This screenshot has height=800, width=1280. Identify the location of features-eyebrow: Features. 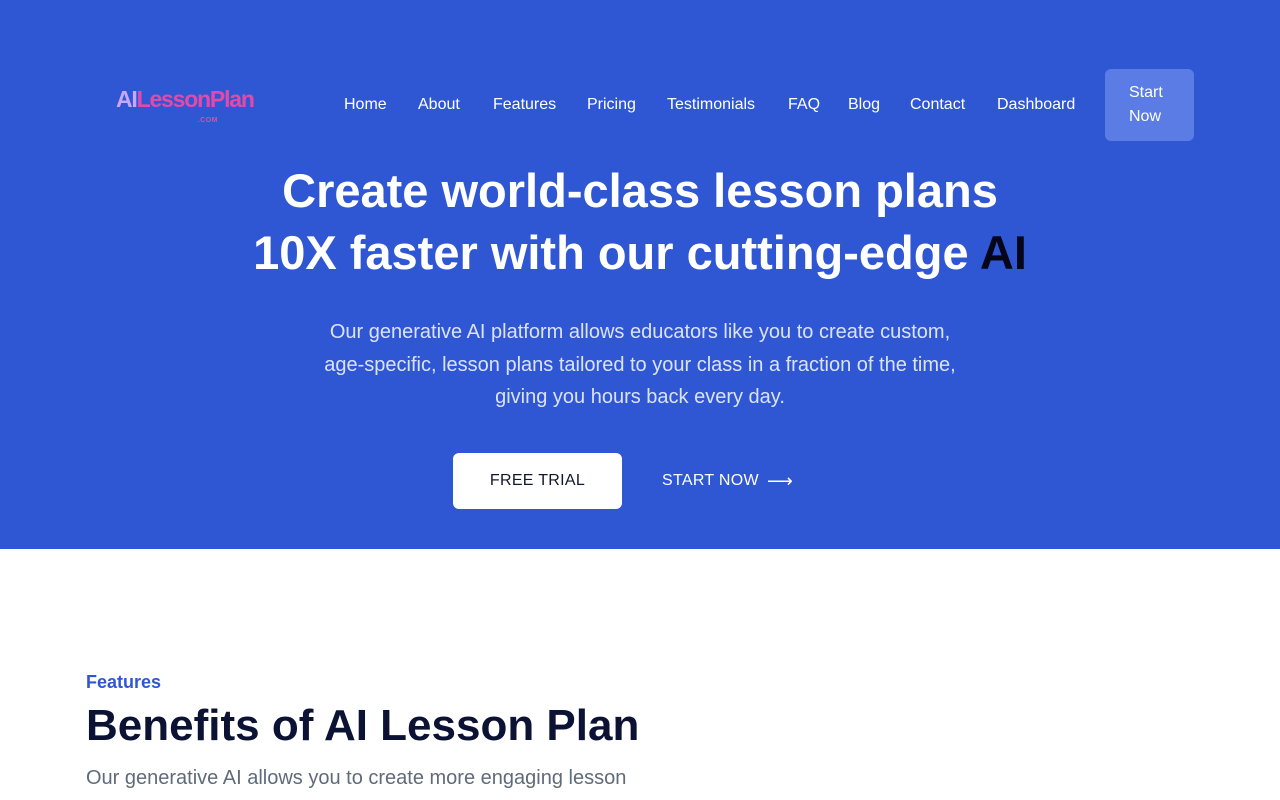
(124, 682).